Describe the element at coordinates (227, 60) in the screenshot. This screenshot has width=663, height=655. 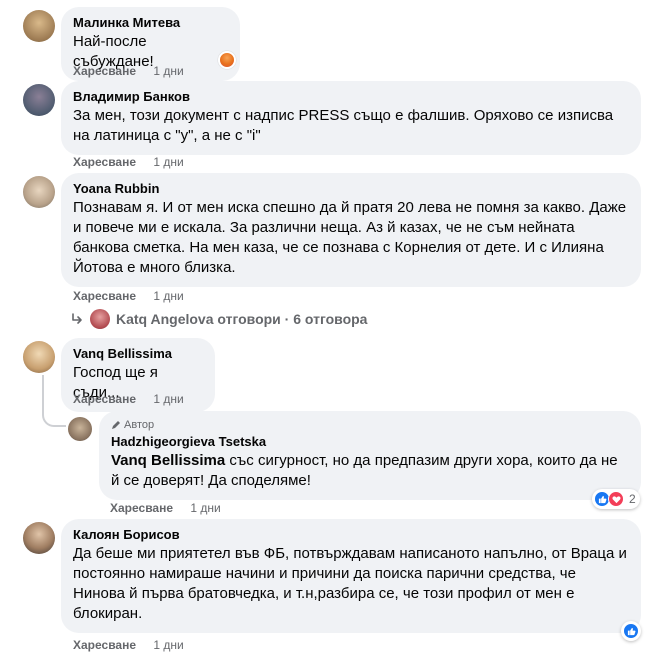
I see `angry-reaction-icon` at that location.